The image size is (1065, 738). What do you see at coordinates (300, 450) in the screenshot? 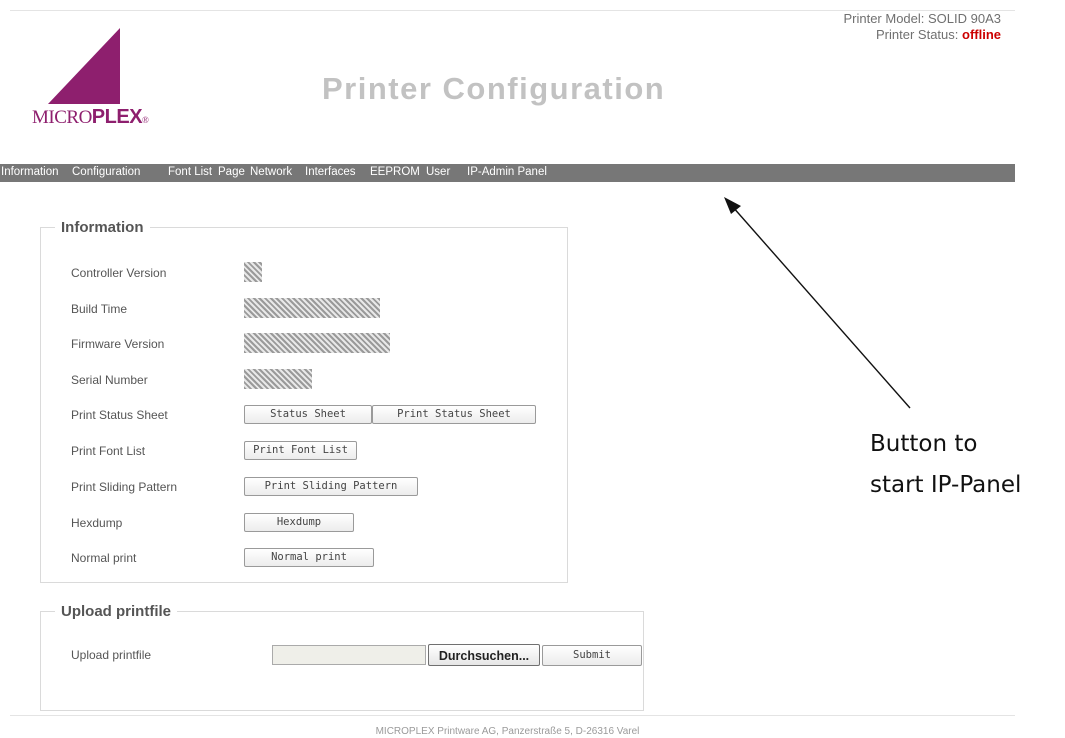
I see `print-font-list-button: Print Font List` at bounding box center [300, 450].